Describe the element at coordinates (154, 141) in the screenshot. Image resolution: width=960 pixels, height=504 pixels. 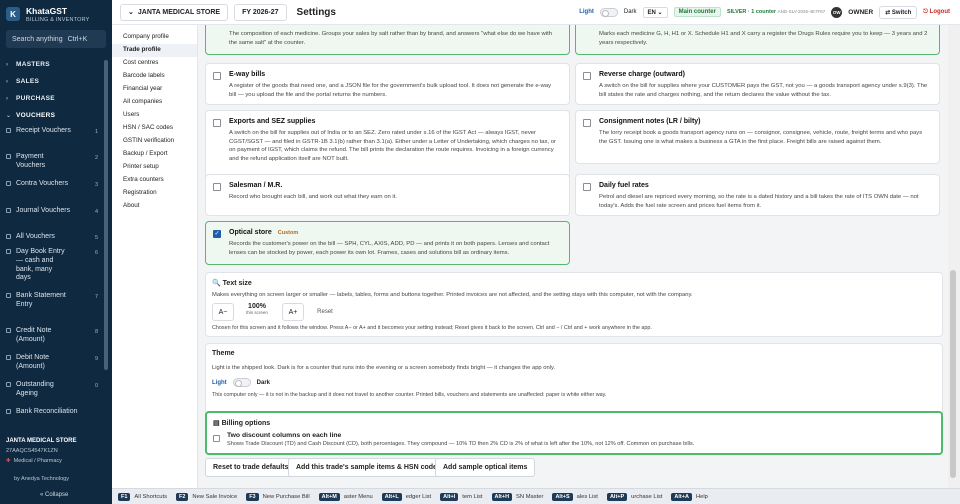
I see `section-gstin-verification: GSTIN verification` at that location.